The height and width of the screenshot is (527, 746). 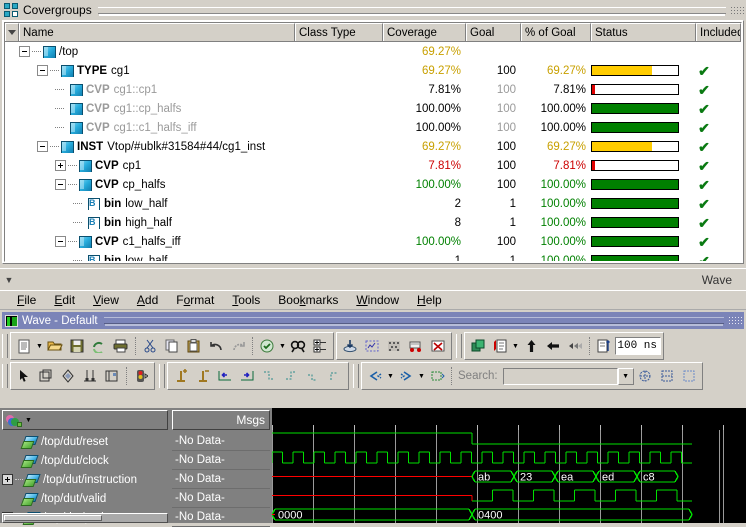 I want to click on prev-transition-icon, so click(x=225, y=376).